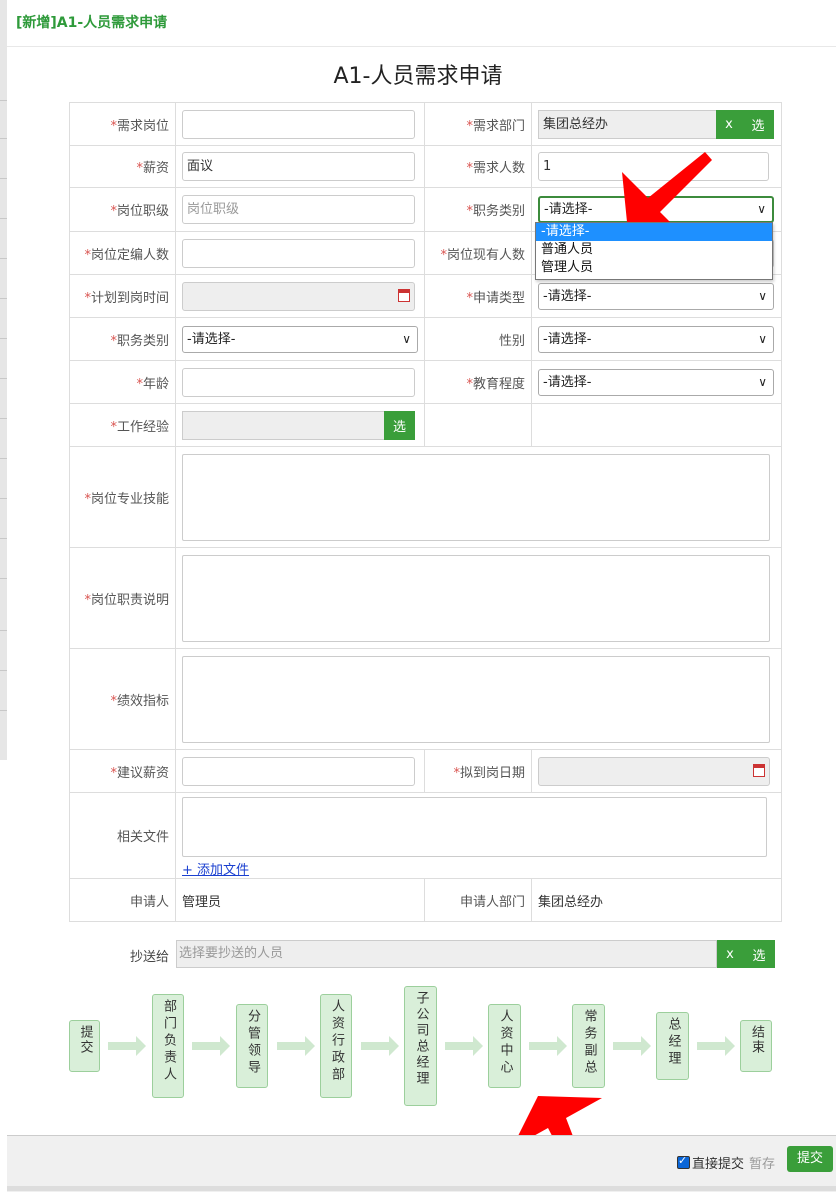 The image size is (836, 1192). Describe the element at coordinates (421, 1188) in the screenshot. I see `bottom-strip` at that location.